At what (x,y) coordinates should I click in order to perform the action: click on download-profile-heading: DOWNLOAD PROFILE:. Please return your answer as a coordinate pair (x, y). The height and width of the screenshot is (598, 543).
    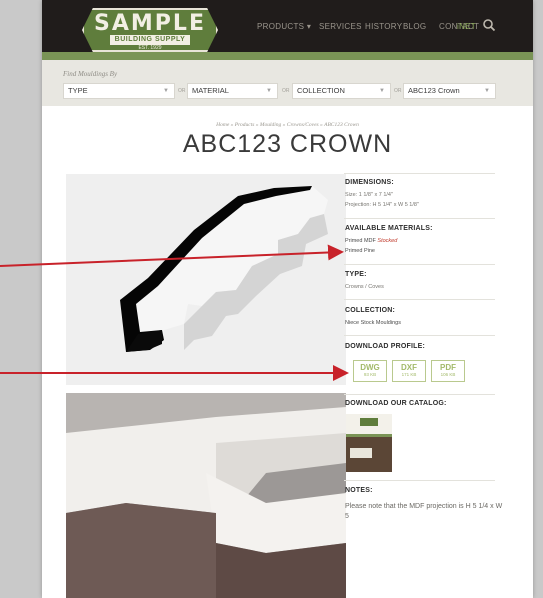
    Looking at the image, I should click on (385, 346).